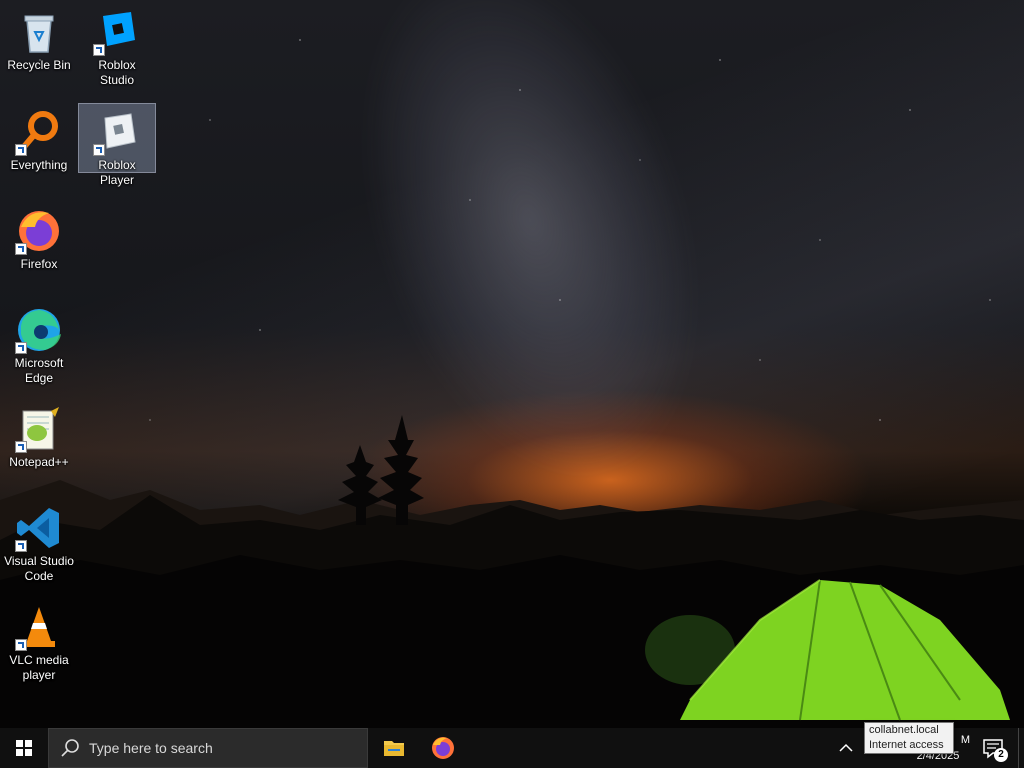  I want to click on desktop-icon-notepad-plus-plus: Notepad++, so click(39, 436).